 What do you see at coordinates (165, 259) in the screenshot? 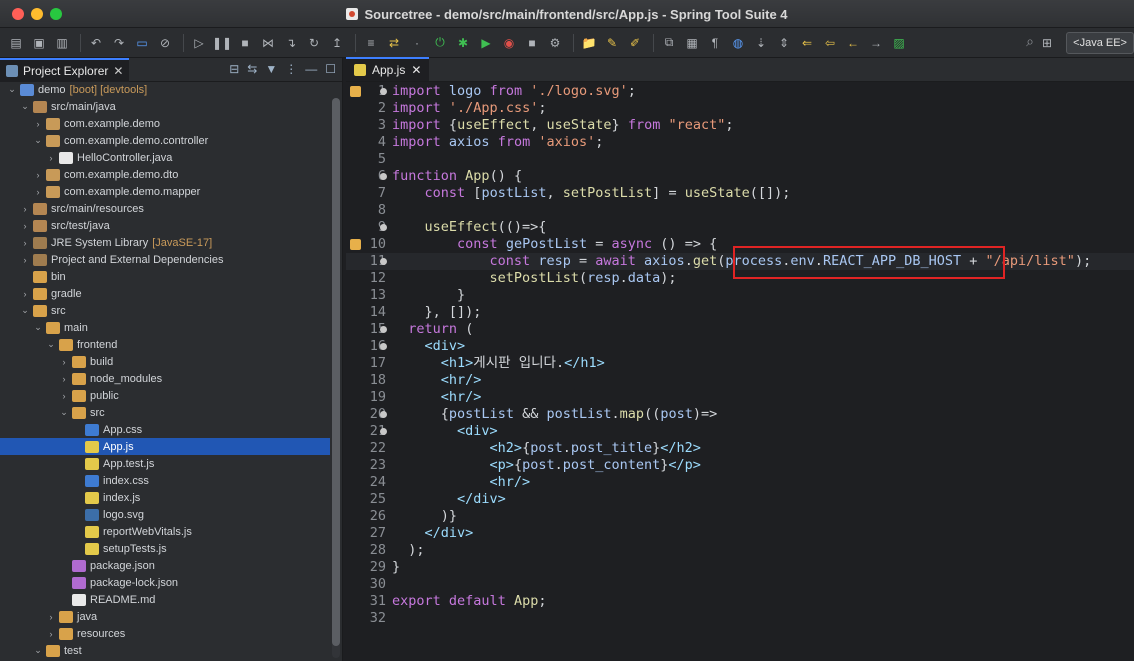
I see `tree-item: › Project and External Dependencies` at bounding box center [165, 259].